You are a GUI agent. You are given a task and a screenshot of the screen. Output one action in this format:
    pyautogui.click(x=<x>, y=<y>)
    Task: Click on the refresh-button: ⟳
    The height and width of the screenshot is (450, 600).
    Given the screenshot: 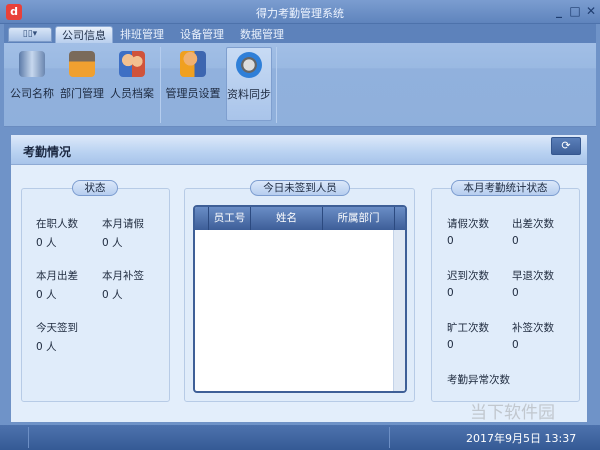 What is the action you would take?
    pyautogui.click(x=566, y=146)
    